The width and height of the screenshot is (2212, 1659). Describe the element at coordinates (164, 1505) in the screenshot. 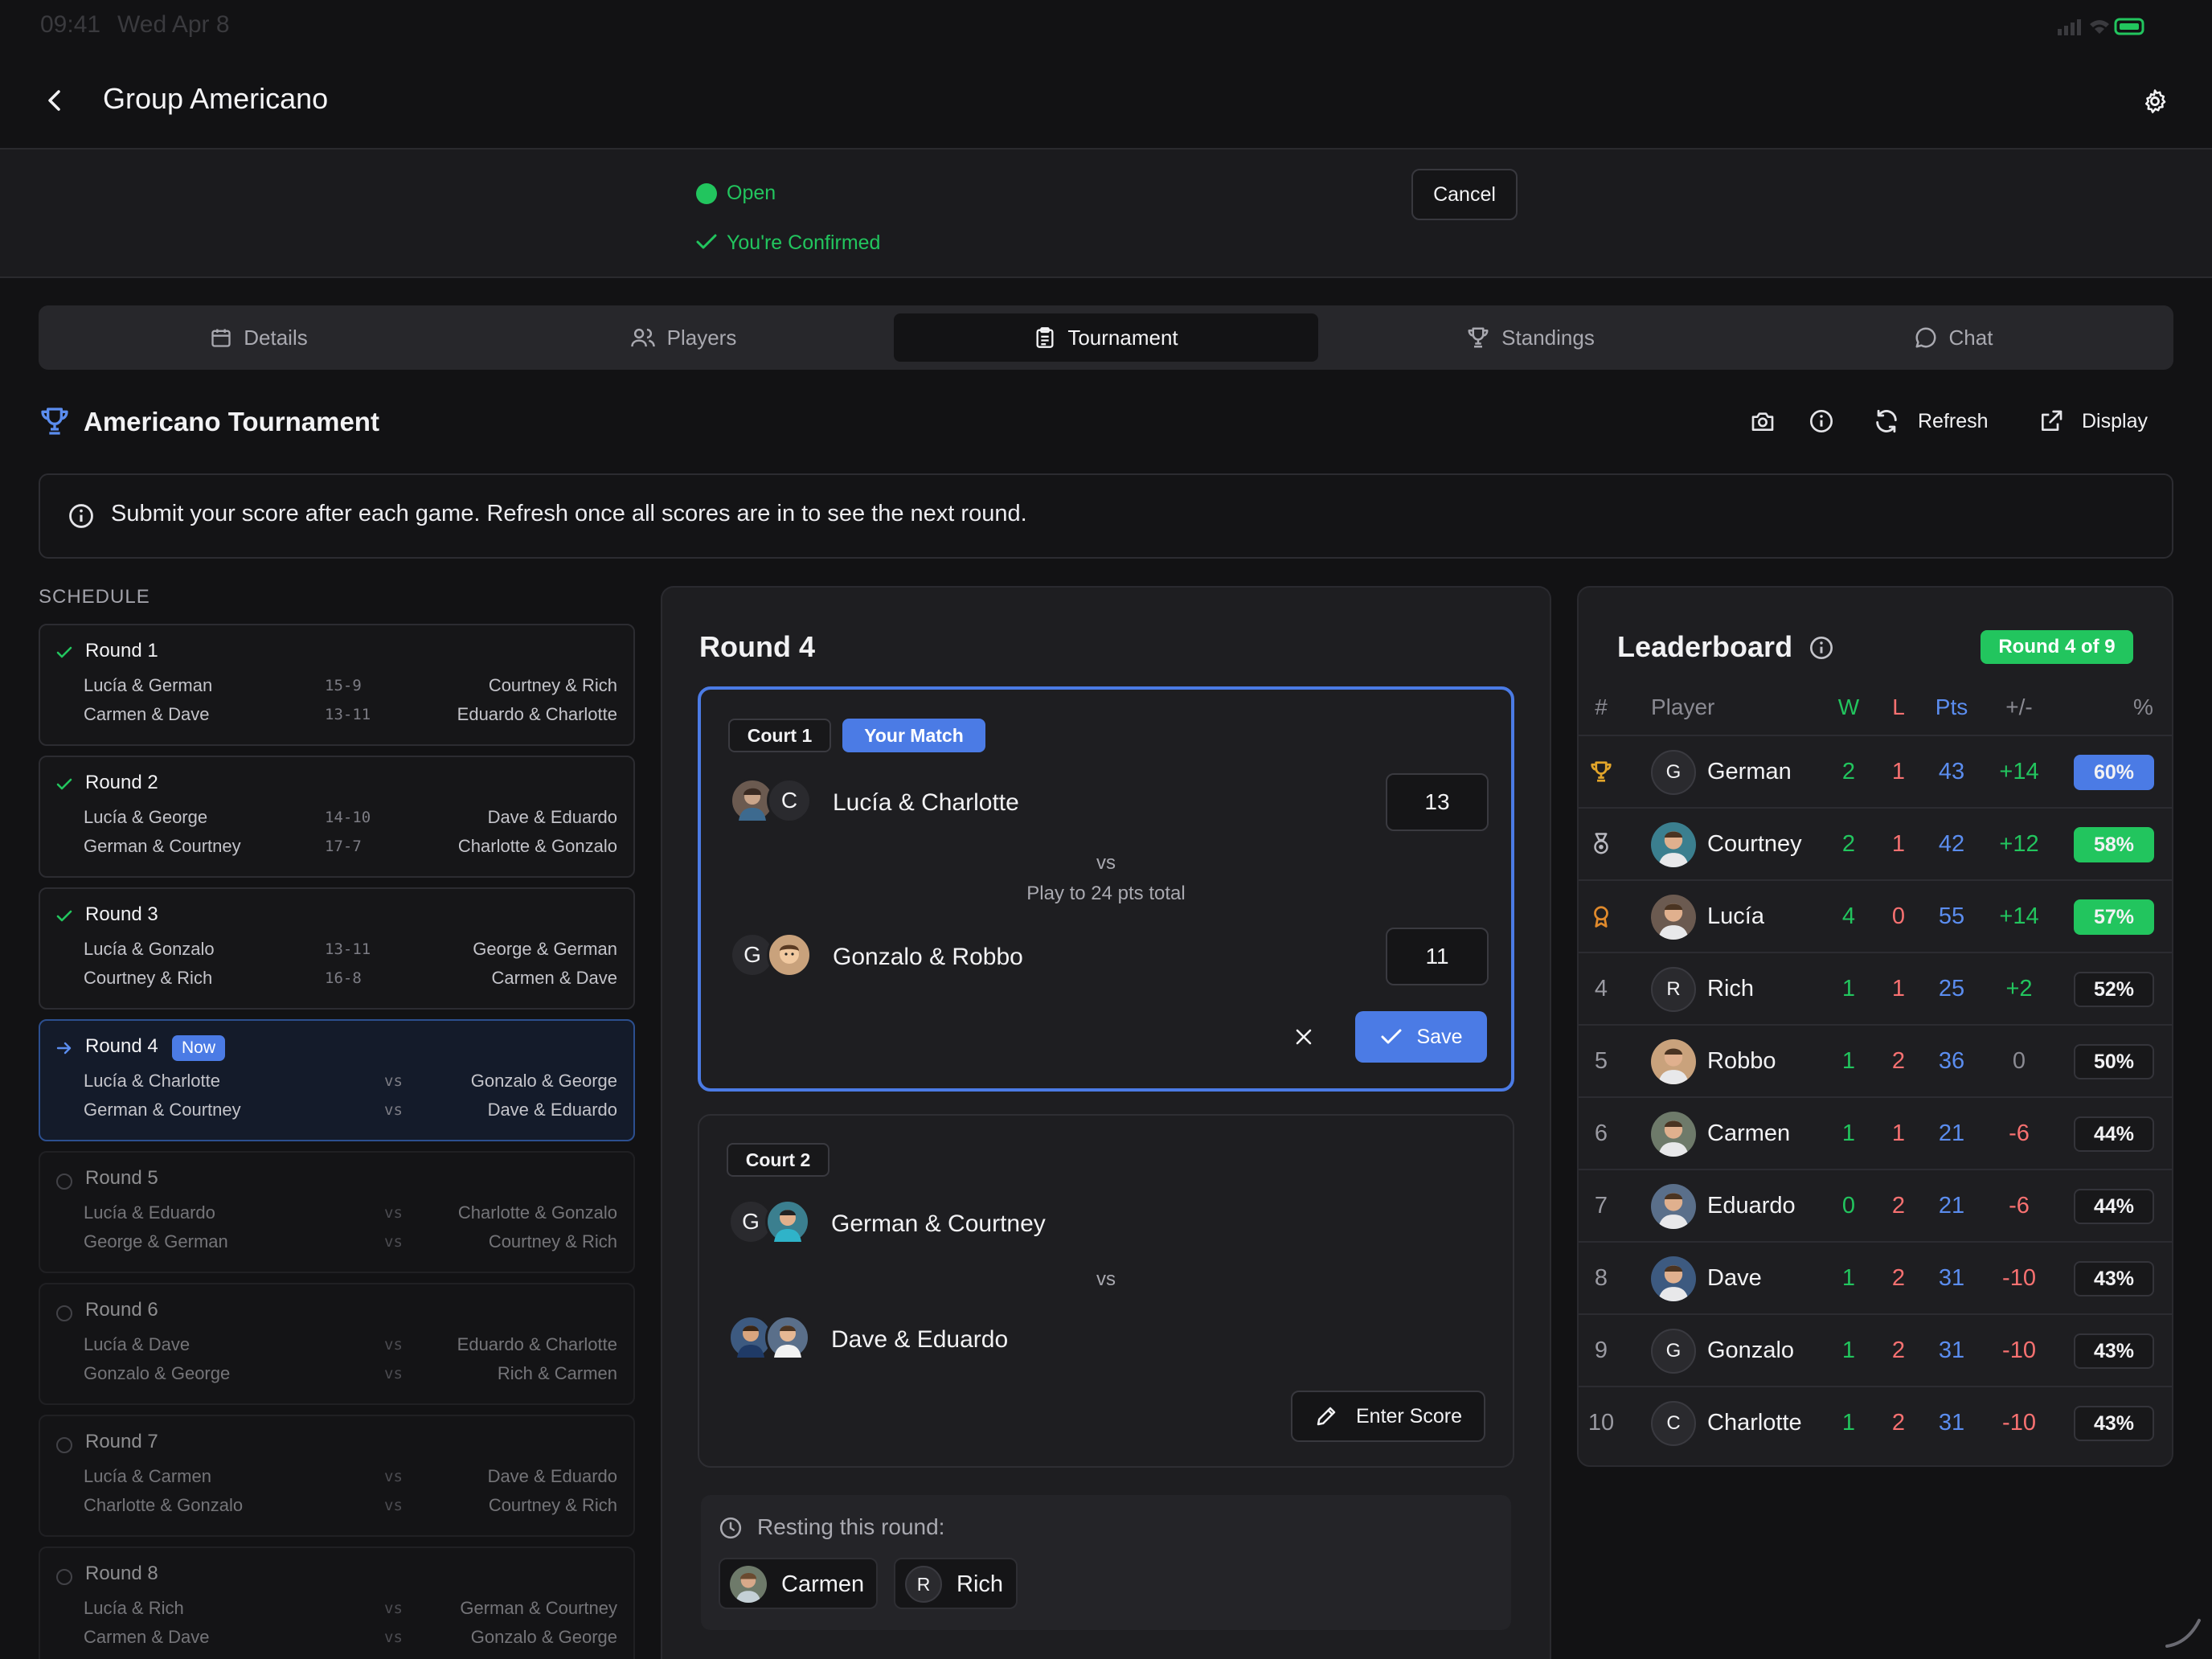

I see `team-a: Charlotte & Gonzalo` at that location.